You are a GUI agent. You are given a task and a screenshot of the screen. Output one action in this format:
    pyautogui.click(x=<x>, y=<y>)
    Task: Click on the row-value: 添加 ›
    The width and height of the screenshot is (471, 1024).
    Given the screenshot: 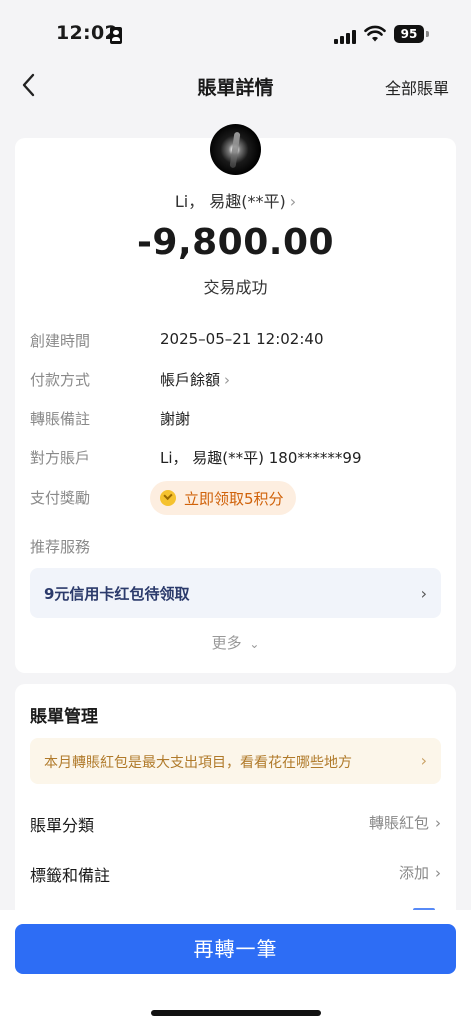 What is the action you would take?
    pyautogui.click(x=419, y=873)
    